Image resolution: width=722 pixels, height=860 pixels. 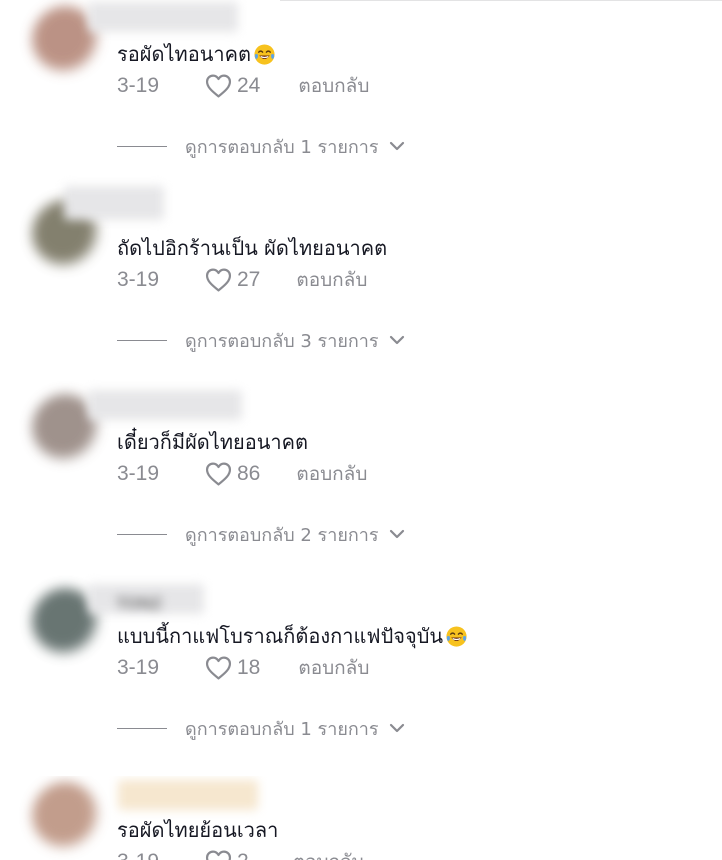 What do you see at coordinates (249, 667) in the screenshot?
I see `like-count: 18` at bounding box center [249, 667].